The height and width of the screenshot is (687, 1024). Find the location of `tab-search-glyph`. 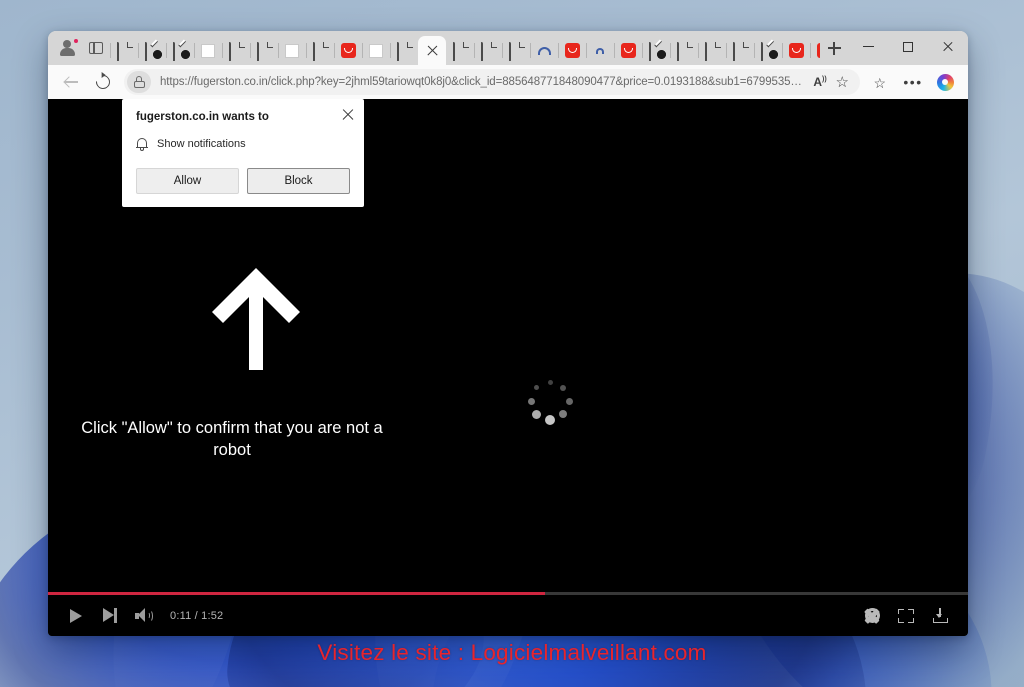

tab-search-glyph is located at coordinates (96, 48).